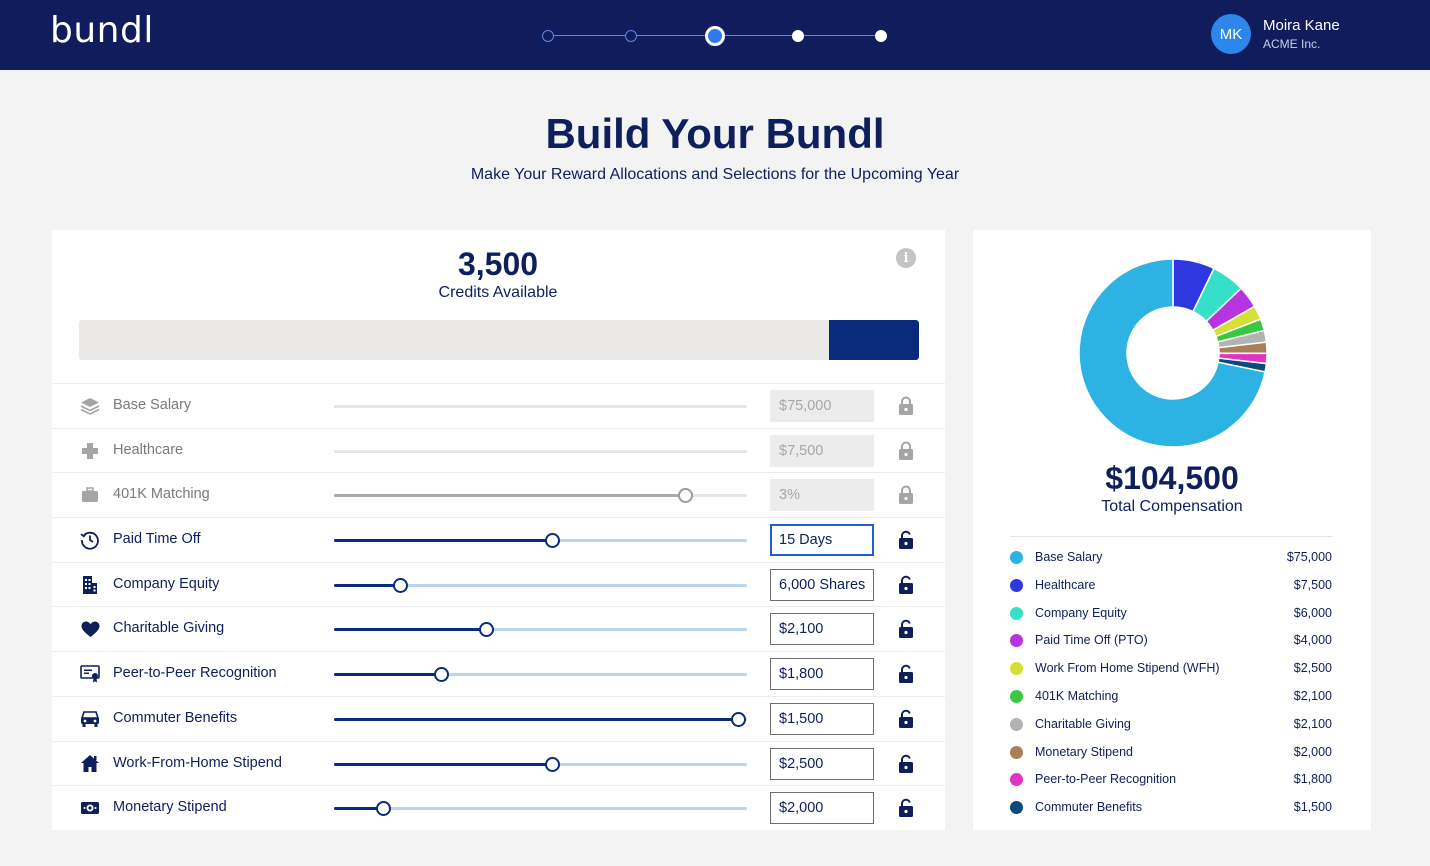 The width and height of the screenshot is (1430, 866). Describe the element at coordinates (152, 405) in the screenshot. I see `allocation-label: Base Salary` at that location.